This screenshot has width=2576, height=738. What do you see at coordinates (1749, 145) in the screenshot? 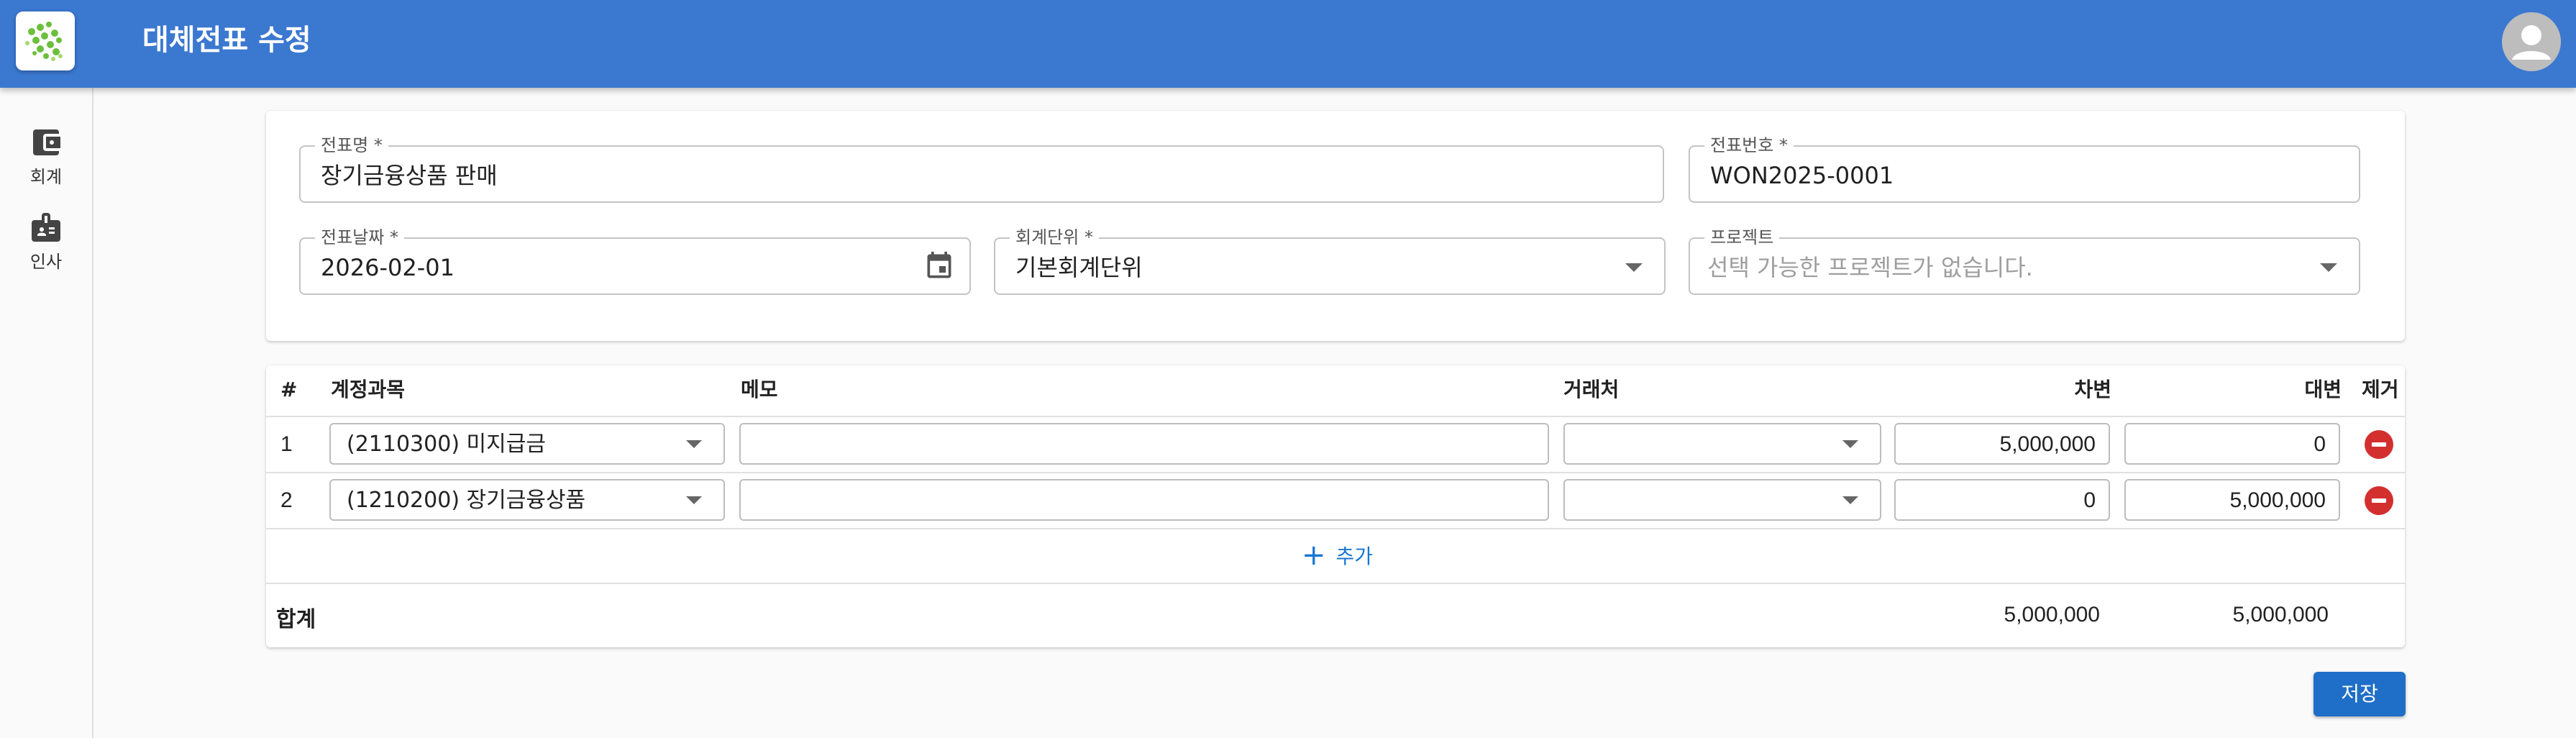
I see `field-label: 전표번호 *` at bounding box center [1749, 145].